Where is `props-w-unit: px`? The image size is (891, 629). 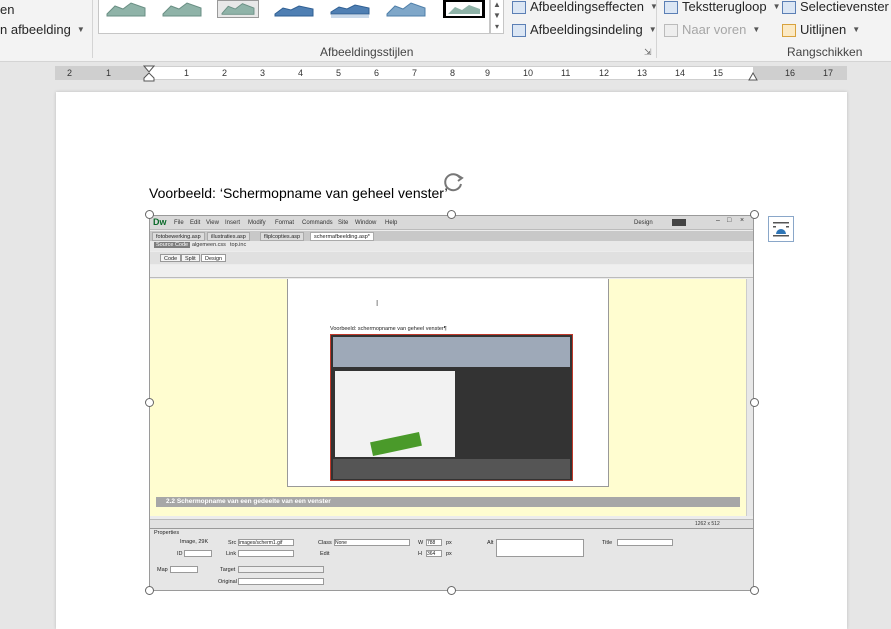 props-w-unit: px is located at coordinates (449, 543).